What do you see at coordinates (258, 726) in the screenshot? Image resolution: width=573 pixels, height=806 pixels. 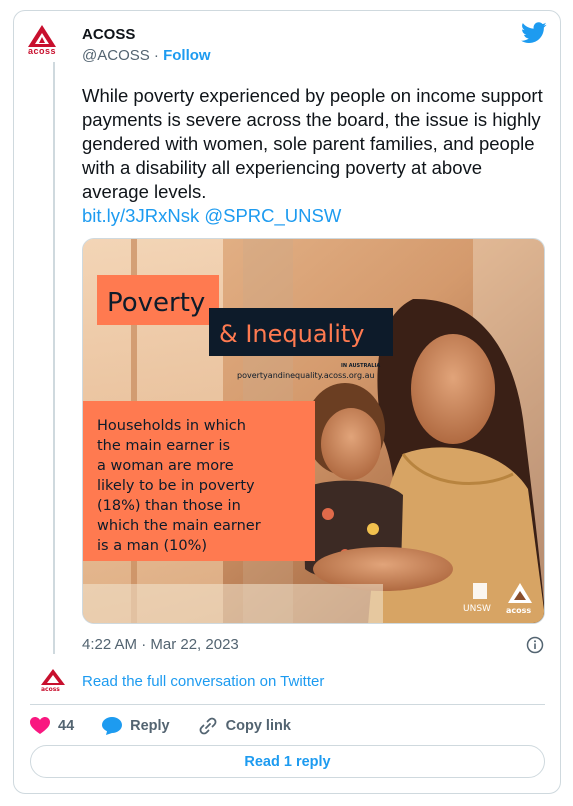 I see `copy-link-label: Copy link` at bounding box center [258, 726].